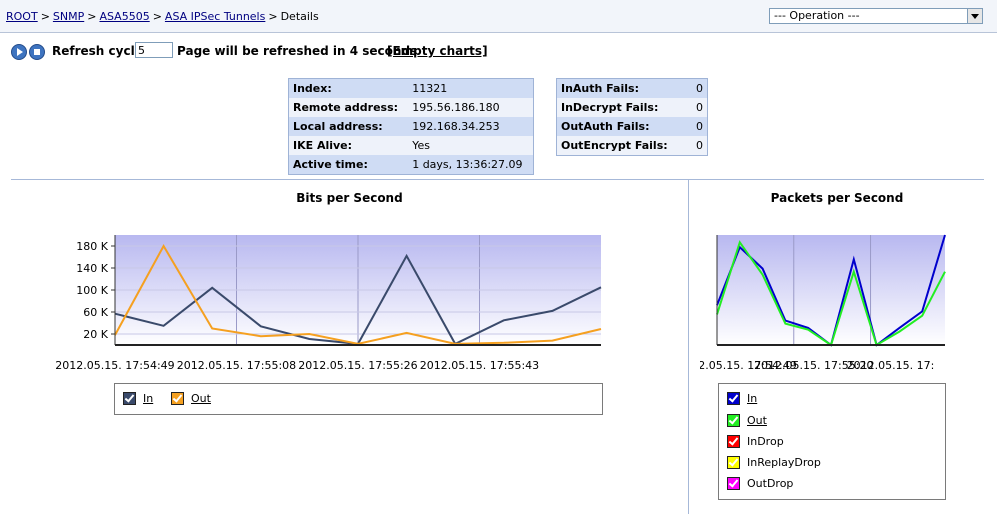 This screenshot has width=997, height=514. Describe the element at coordinates (297, 51) in the screenshot. I see `refresh-countdown-text: Page will be refreshed in 4 seconds` at that location.